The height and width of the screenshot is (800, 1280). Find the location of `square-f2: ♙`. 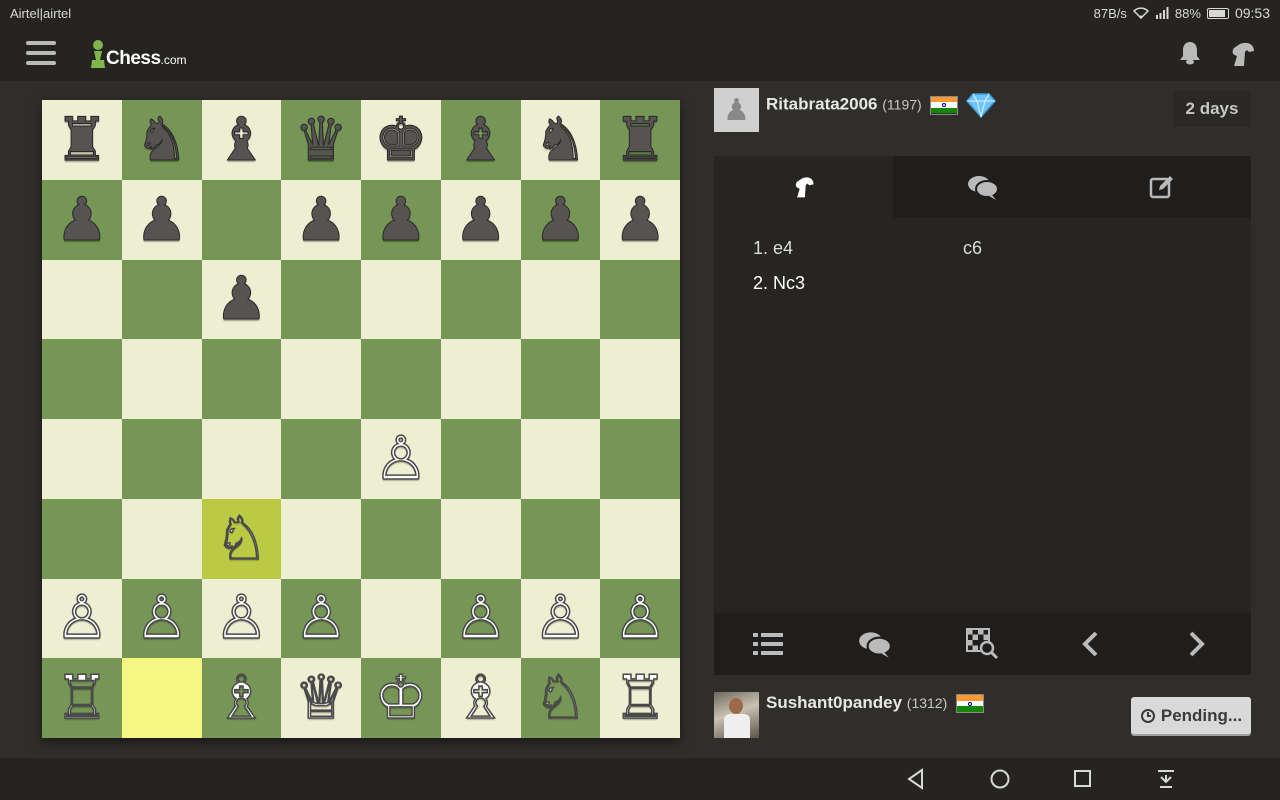

square-f2: ♙ is located at coordinates (480, 618).